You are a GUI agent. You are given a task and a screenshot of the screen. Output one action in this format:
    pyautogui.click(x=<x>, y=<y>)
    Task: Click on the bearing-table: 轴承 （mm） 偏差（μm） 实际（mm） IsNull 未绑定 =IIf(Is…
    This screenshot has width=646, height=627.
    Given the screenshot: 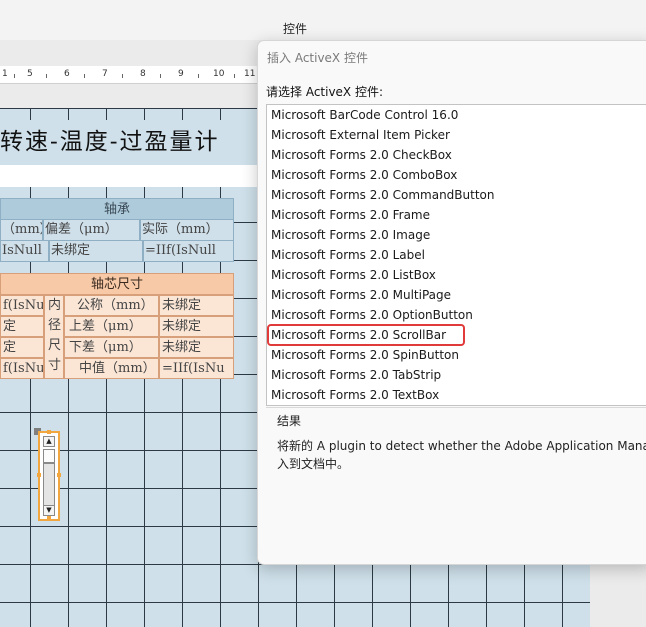 What is the action you would take?
    pyautogui.click(x=117, y=230)
    